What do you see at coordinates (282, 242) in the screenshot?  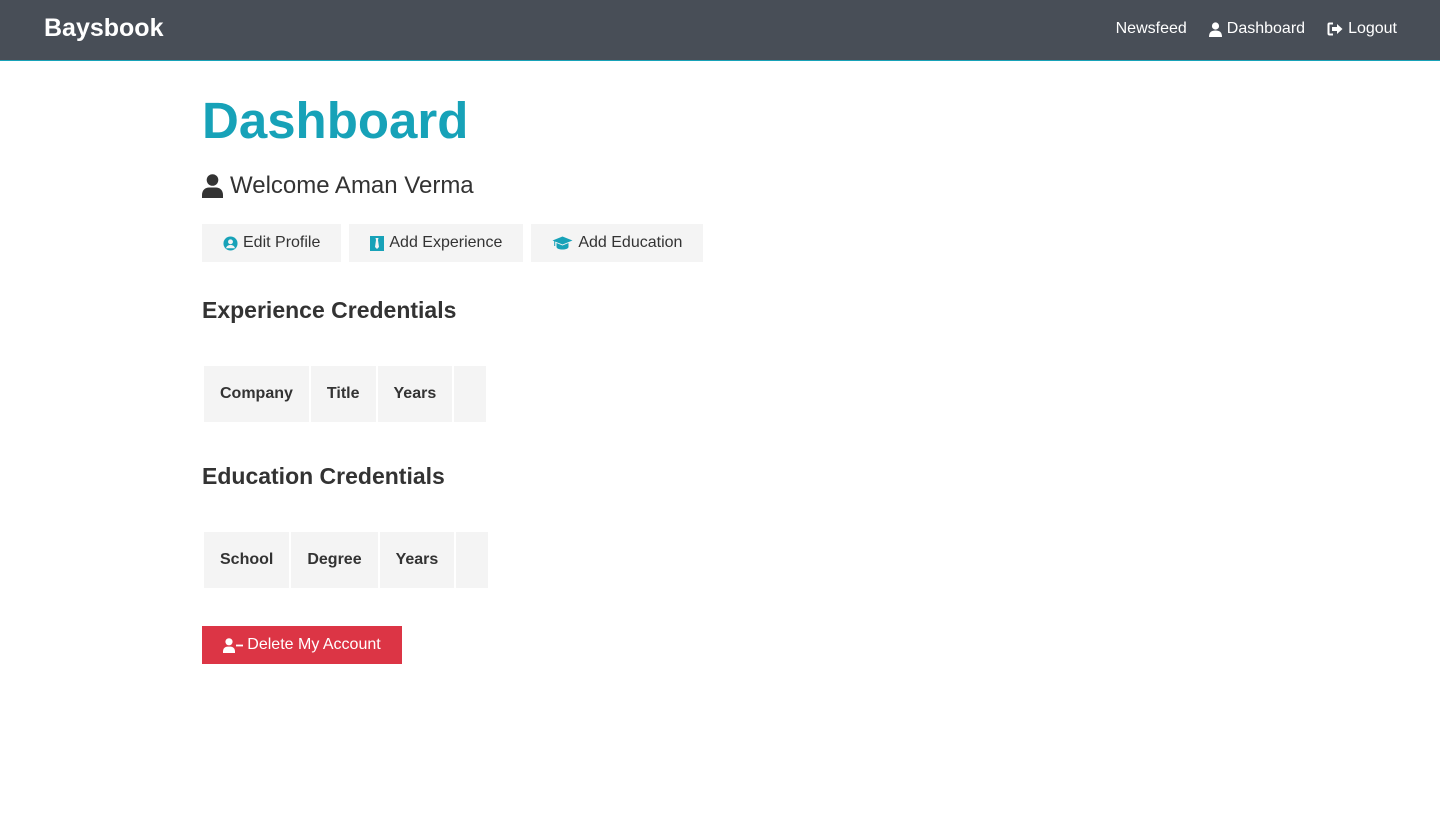 I see `edit-profile-label: Edit Profile` at bounding box center [282, 242].